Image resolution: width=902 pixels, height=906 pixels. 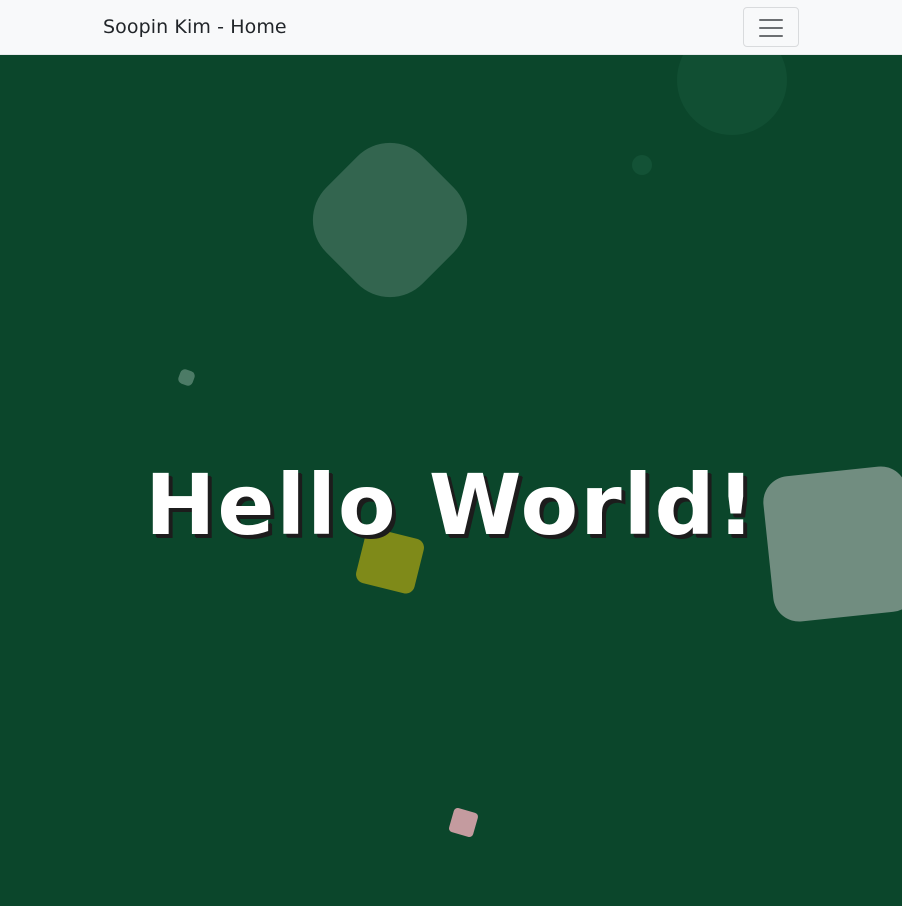 What do you see at coordinates (390, 220) in the screenshot?
I see `decorative-blob-large` at bounding box center [390, 220].